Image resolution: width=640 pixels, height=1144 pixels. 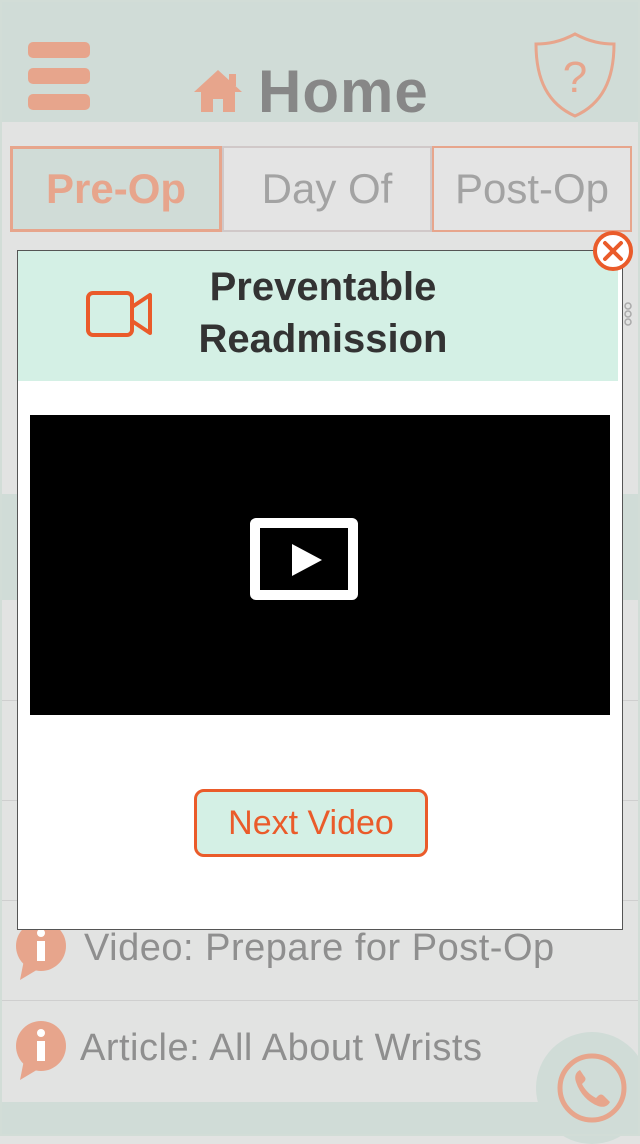 What do you see at coordinates (532, 189) in the screenshot?
I see `tab-post-op: Post-Op` at bounding box center [532, 189].